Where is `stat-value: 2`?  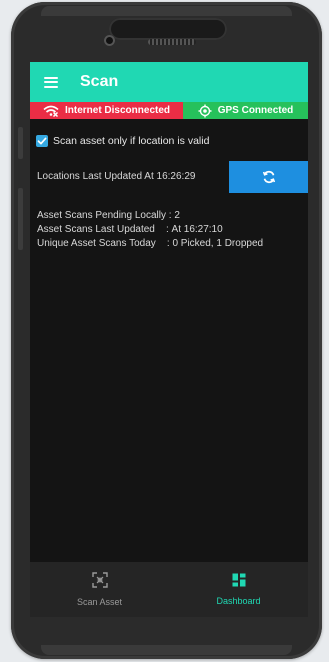 stat-value: 2 is located at coordinates (177, 215).